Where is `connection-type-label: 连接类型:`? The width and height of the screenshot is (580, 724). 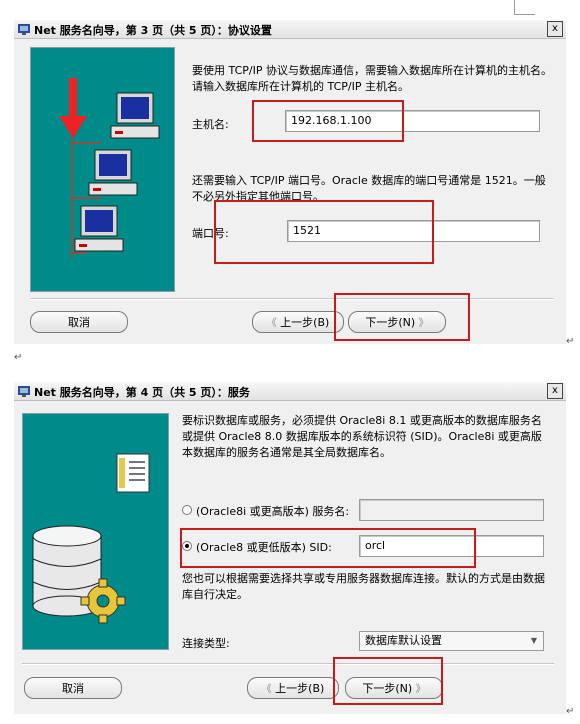
connection-type-label: 连接类型: is located at coordinates (206, 643).